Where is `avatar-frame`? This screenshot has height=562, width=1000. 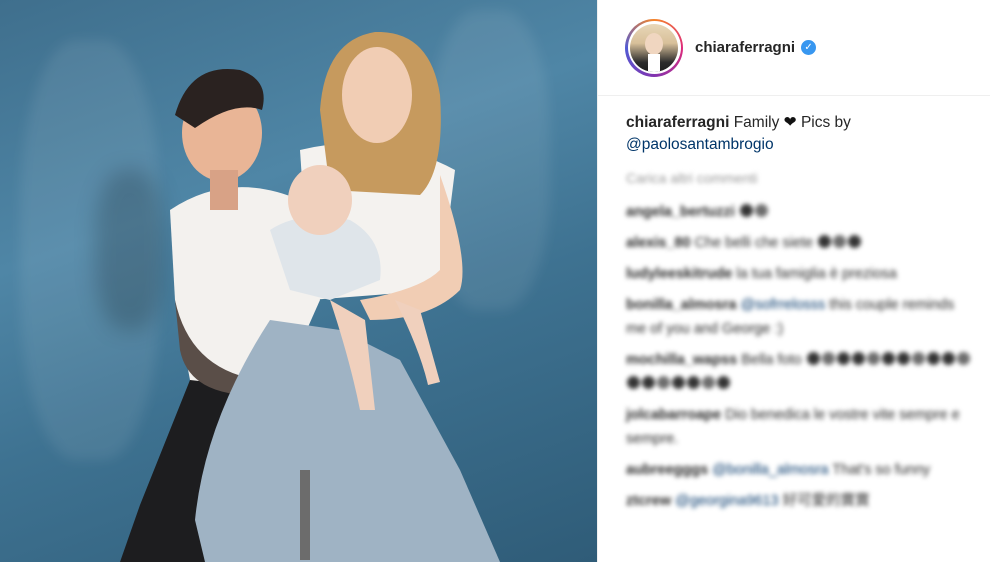
avatar-frame is located at coordinates (654, 47).